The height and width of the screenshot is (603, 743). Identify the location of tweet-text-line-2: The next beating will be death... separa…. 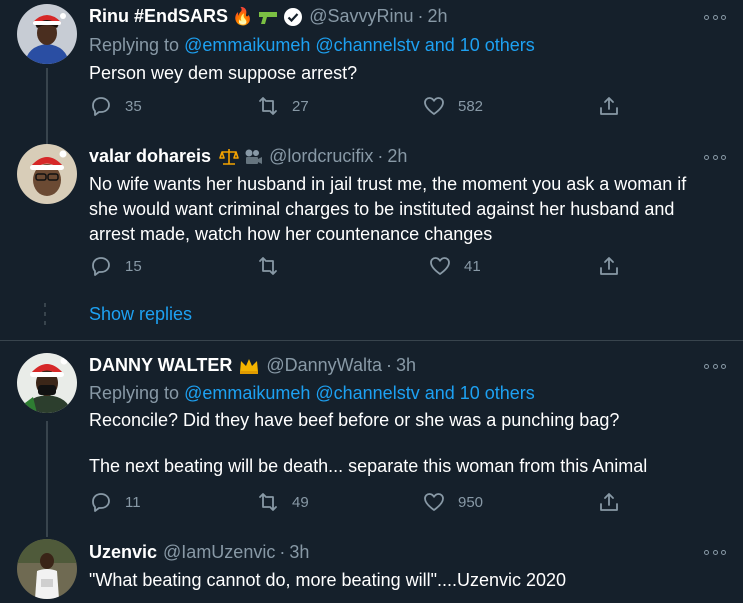
(368, 466).